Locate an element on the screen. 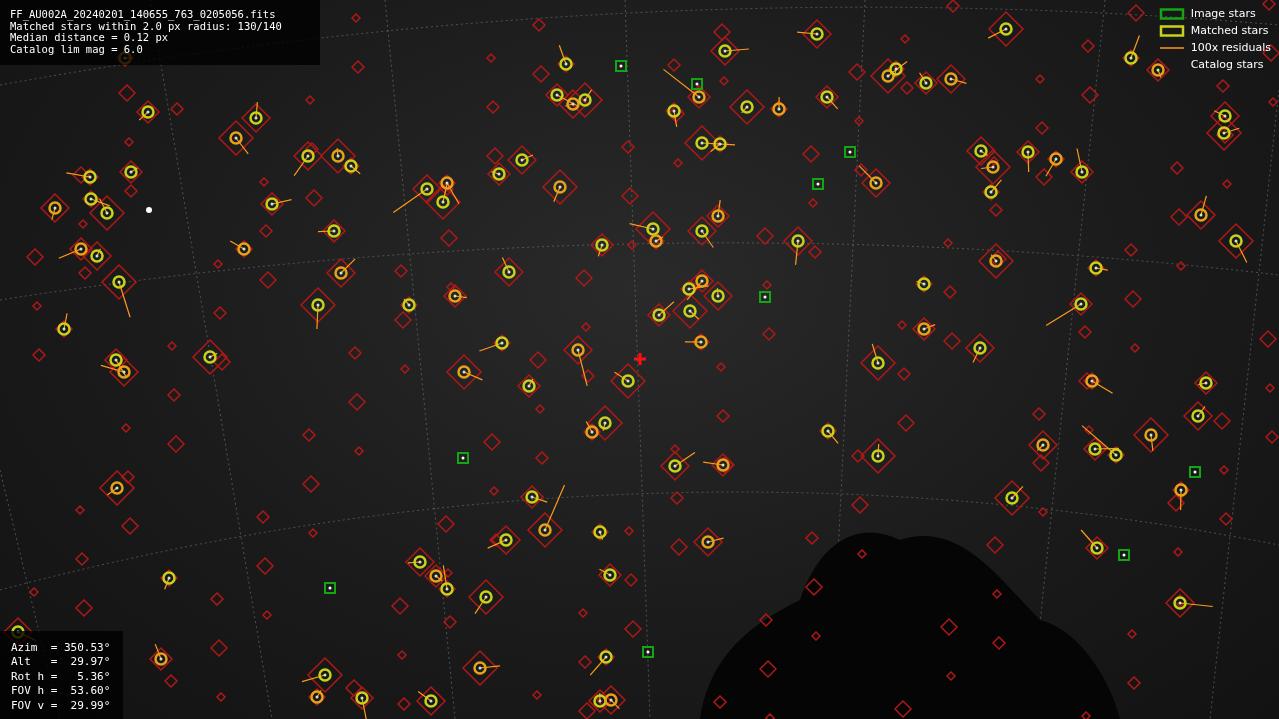  matched-swatch-icon is located at coordinates (1171, 30).